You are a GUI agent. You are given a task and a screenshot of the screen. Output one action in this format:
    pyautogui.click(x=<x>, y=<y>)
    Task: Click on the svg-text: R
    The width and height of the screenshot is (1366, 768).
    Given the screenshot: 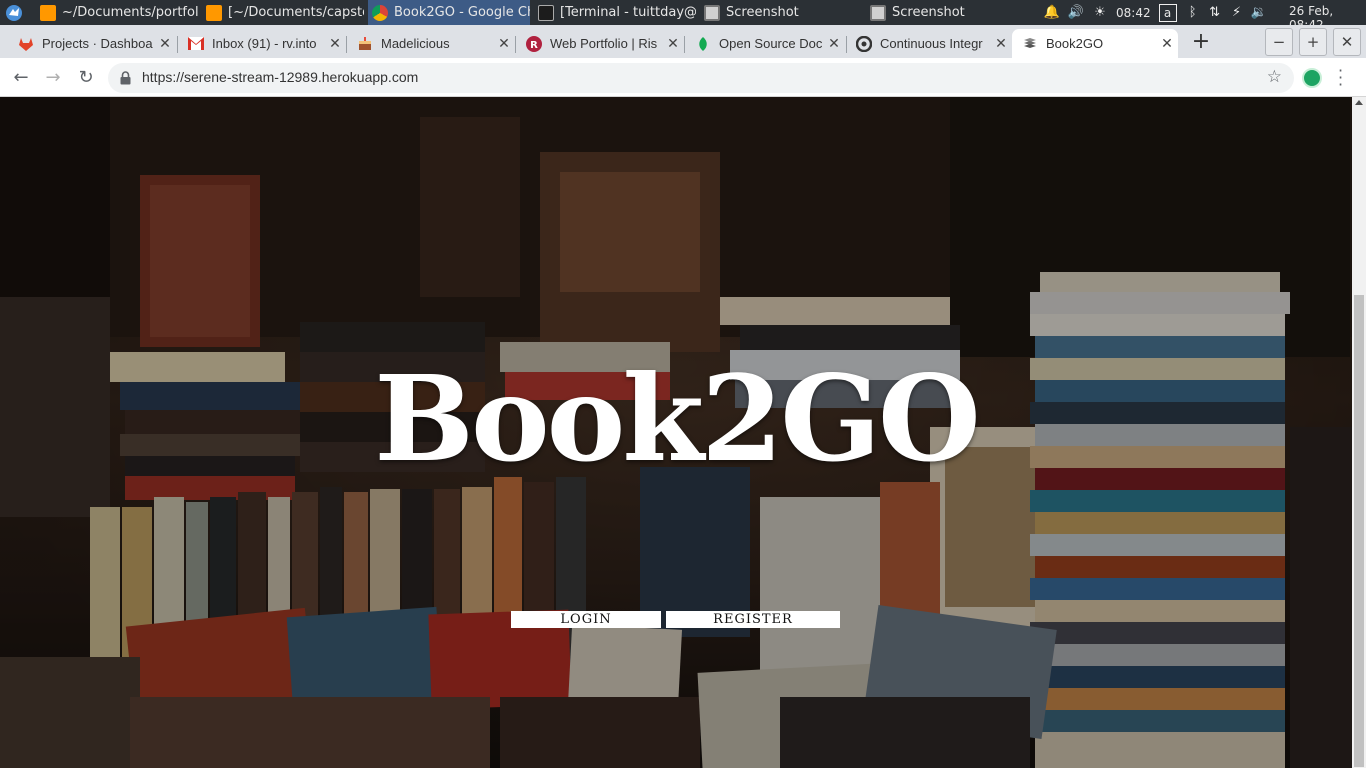 What is the action you would take?
    pyautogui.click(x=534, y=45)
    